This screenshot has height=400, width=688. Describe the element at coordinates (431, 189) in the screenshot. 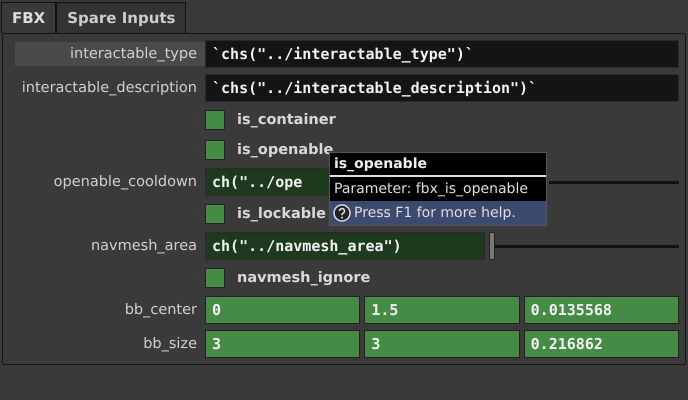

I see `tooltip-text: Parameter: fbx_is_openable` at that location.